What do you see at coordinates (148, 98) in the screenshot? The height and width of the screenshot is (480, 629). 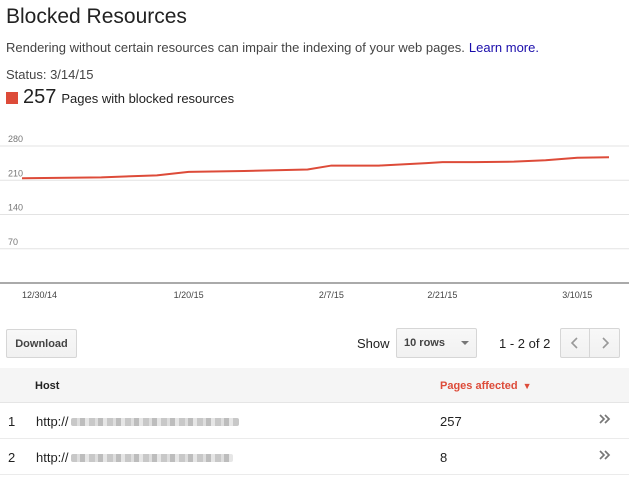 I see `metric-label: Pages with blocked resources` at bounding box center [148, 98].